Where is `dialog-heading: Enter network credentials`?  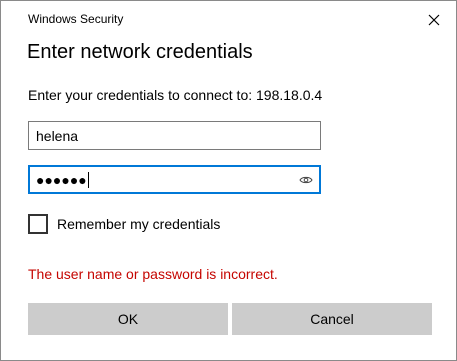 dialog-heading: Enter network credentials is located at coordinates (140, 52).